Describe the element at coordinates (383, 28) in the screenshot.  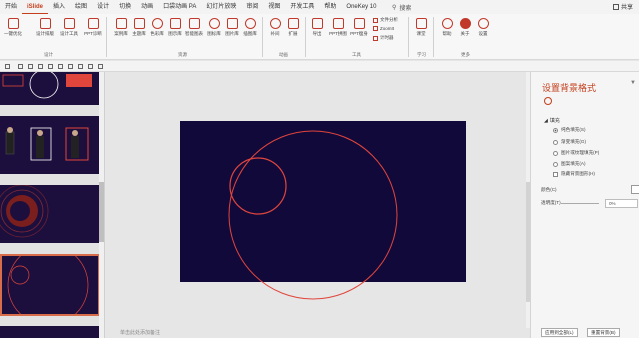
I see `zoomit-button: ZoomIt` at that location.